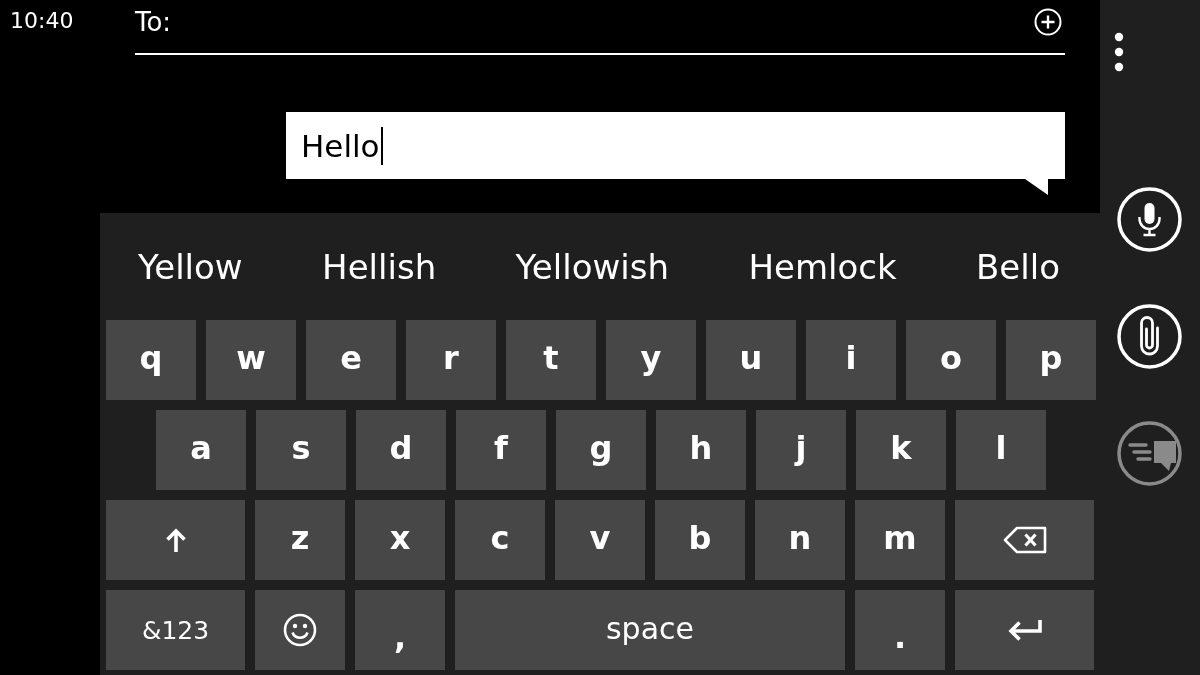 Image resolution: width=1200 pixels, height=675 pixels. What do you see at coordinates (153, 22) in the screenshot?
I see `to-label: To:` at bounding box center [153, 22].